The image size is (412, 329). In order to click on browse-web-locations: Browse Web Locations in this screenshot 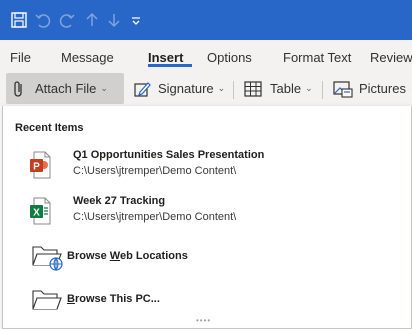, I will do `click(206, 257)`.